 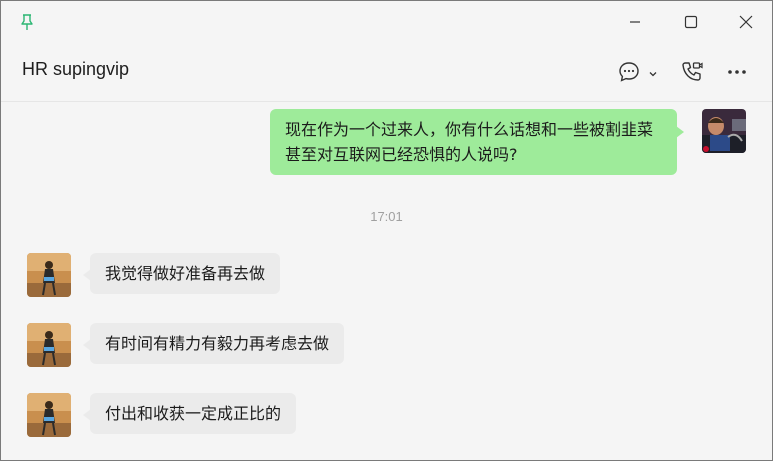 I want to click on self-avatar, so click(x=724, y=131).